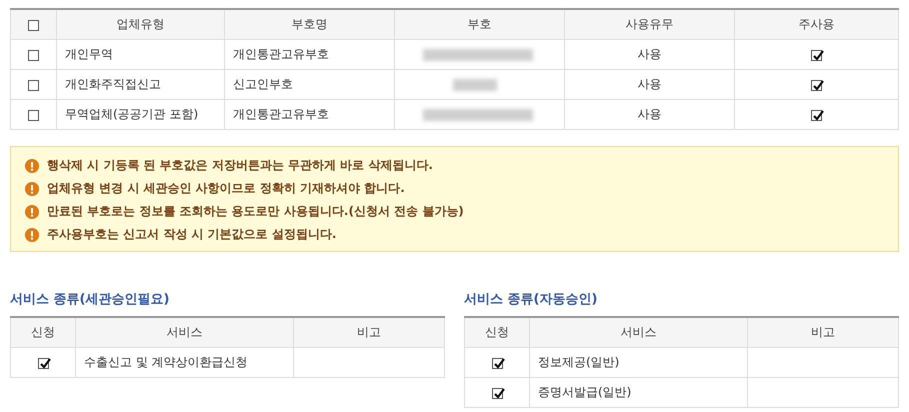 The image size is (909, 412). Describe the element at coordinates (816, 24) in the screenshot. I see `column-header: 주사용` at that location.